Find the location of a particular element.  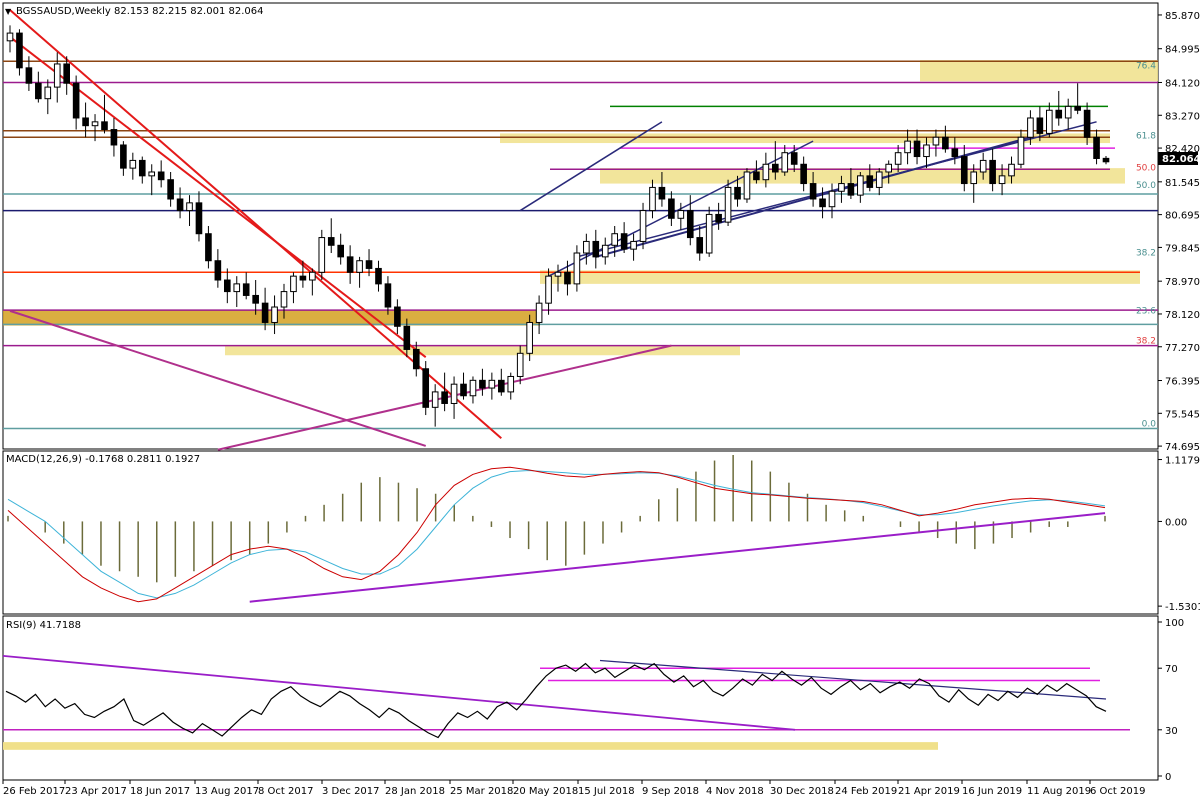

x-tick-label: 18 Jun 2017 is located at coordinates (160, 791).